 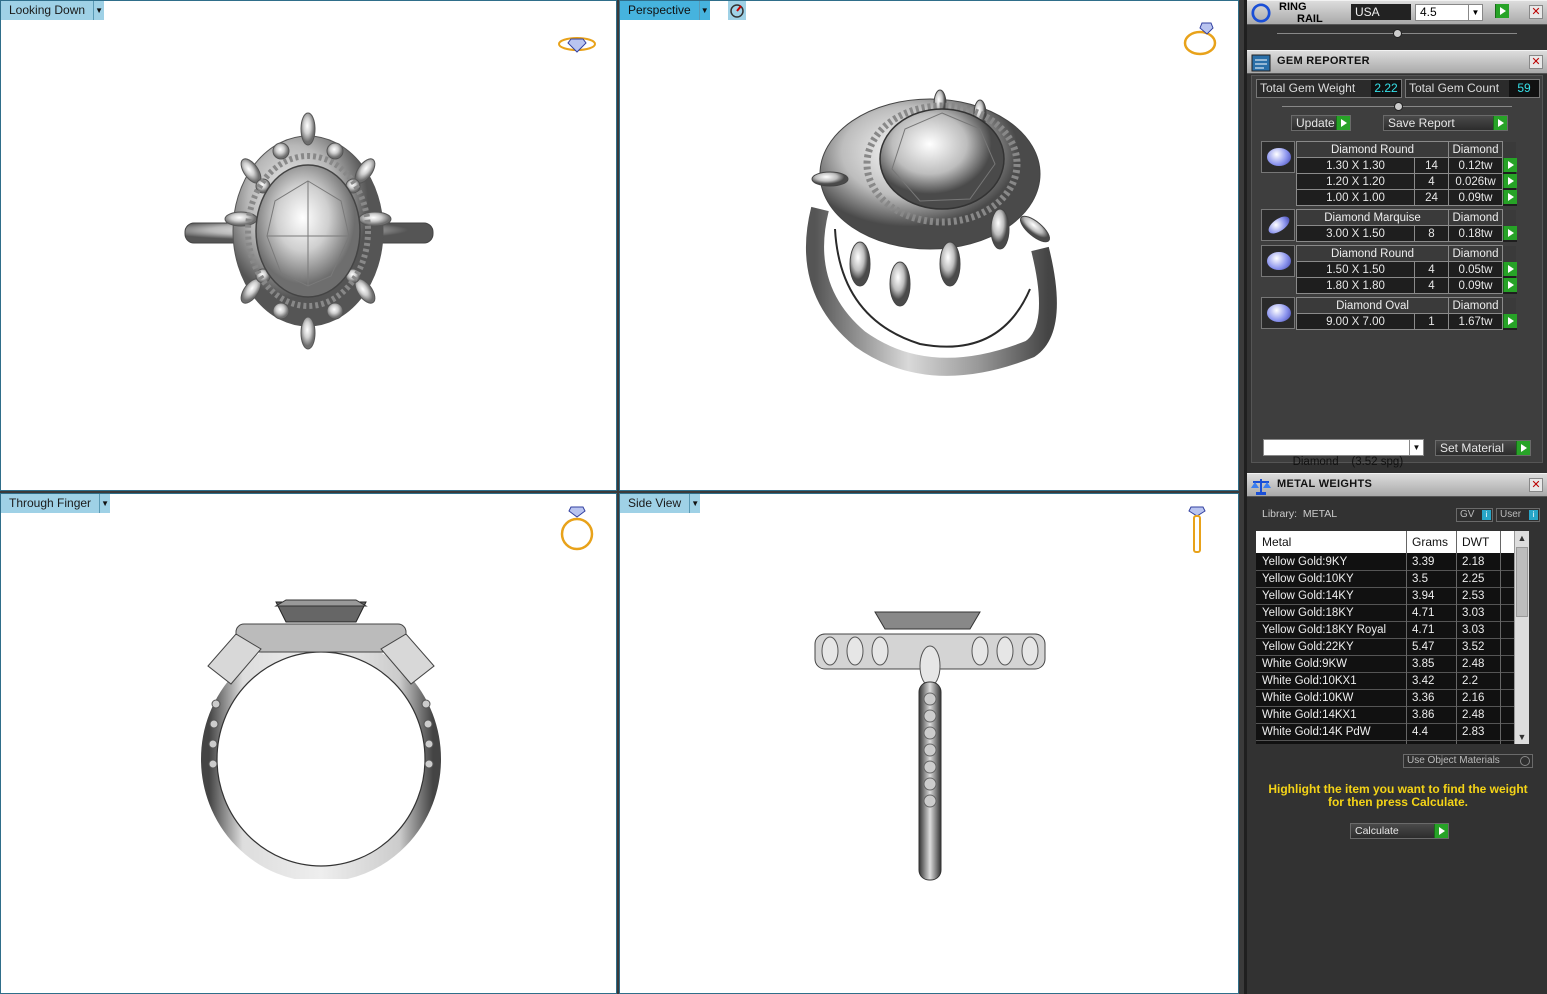 I want to click on table-row: Yellow Gold:18KY Royal 4.71 3.03, so click(x=1392, y=630).